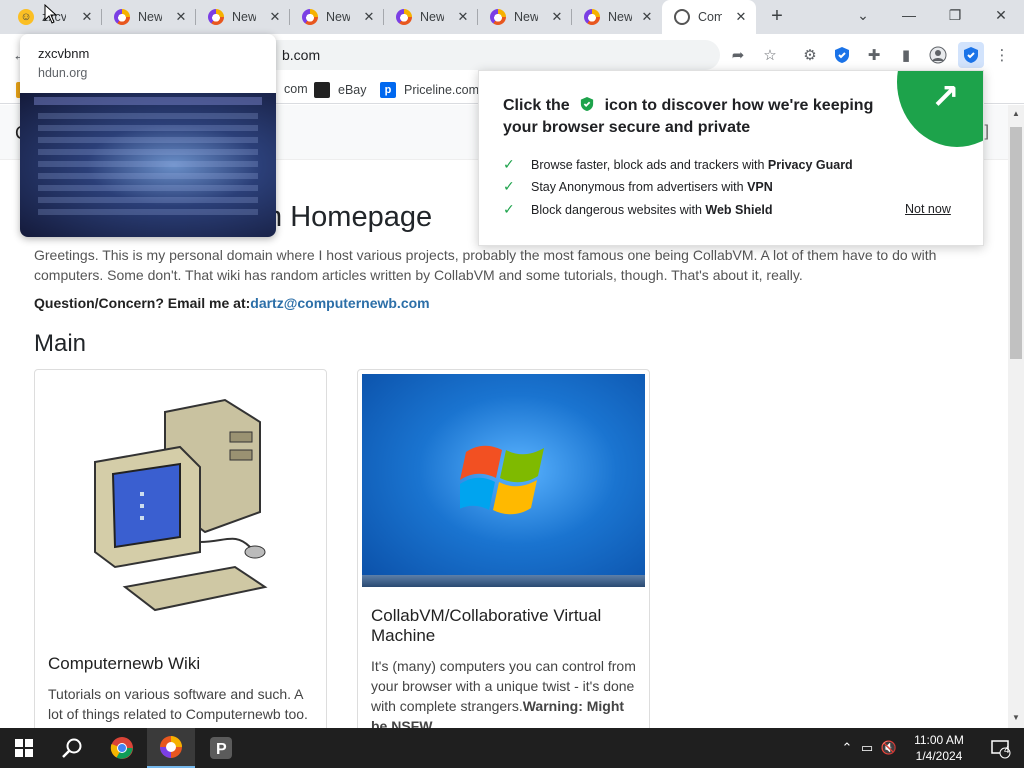 The image size is (1024, 768). Describe the element at coordinates (874, 55) in the screenshot. I see `puzzle-extensions-icon: ✚` at that location.